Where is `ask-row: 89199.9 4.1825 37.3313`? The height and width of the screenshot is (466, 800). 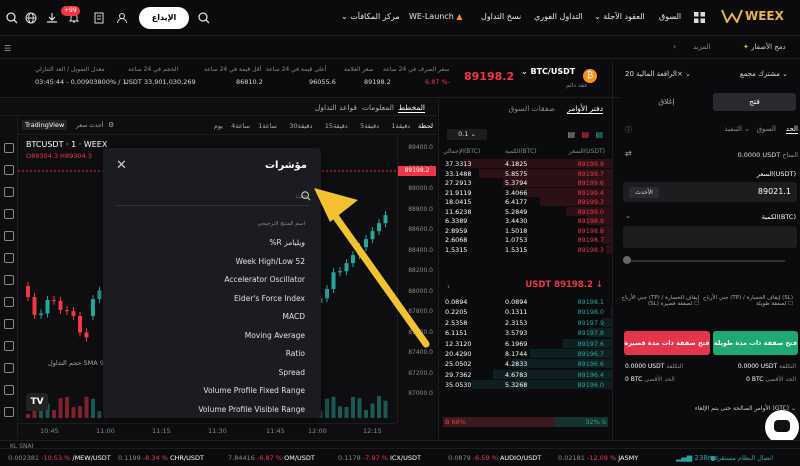
ask-row: 89199.9 4.1825 37.3313 is located at coordinates (525, 163).